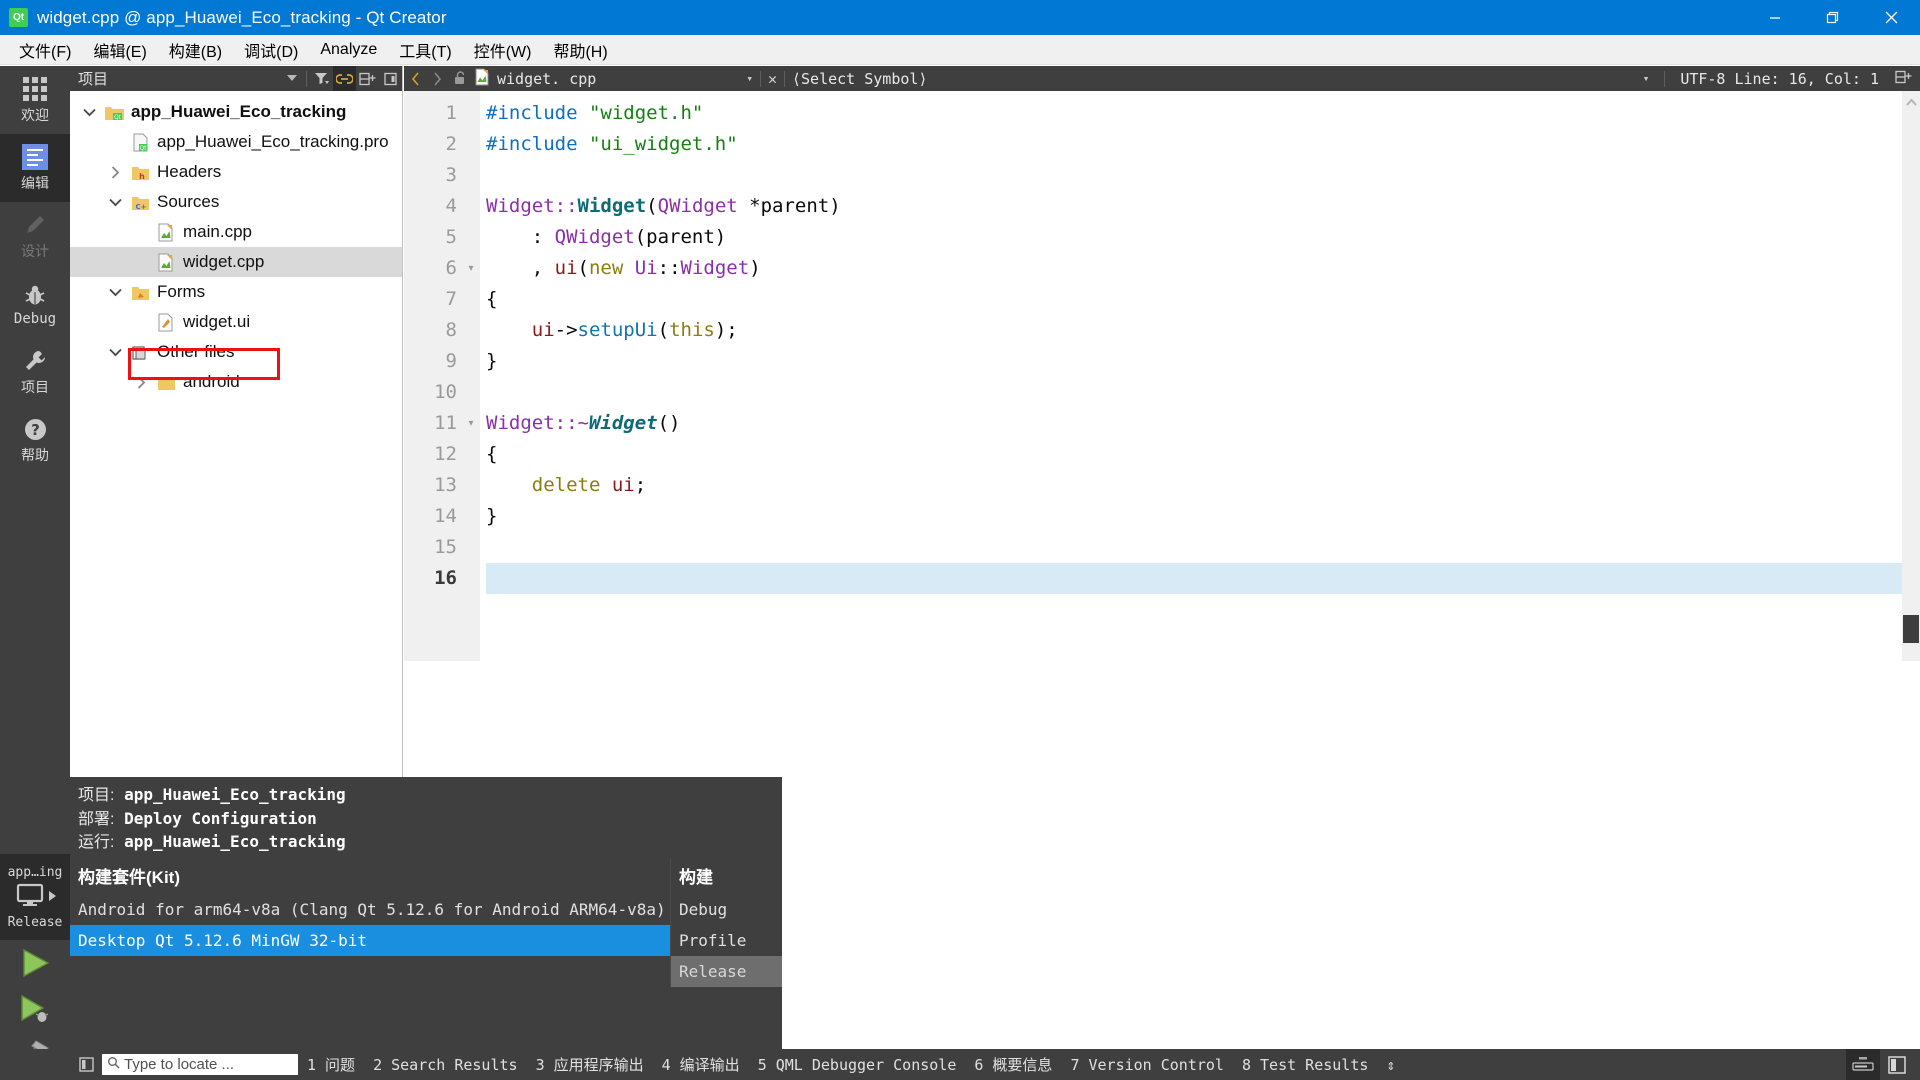  I want to click on output-pane-toggle, so click(1863, 1064).